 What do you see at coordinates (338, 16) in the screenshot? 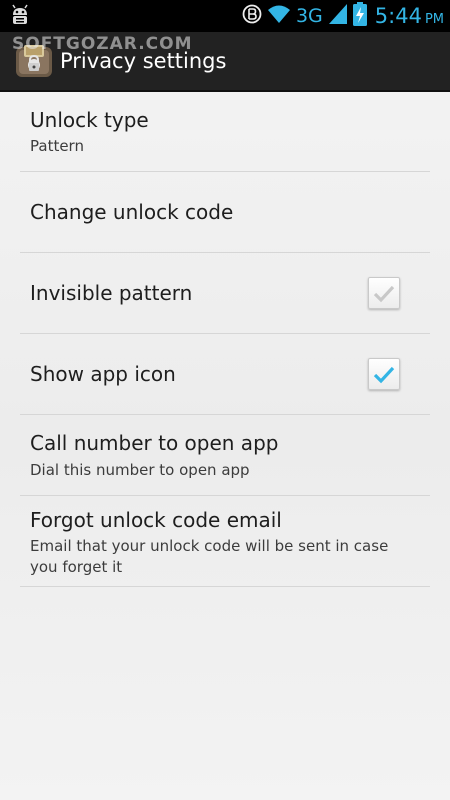
I see `cell-signal-icon` at bounding box center [338, 16].